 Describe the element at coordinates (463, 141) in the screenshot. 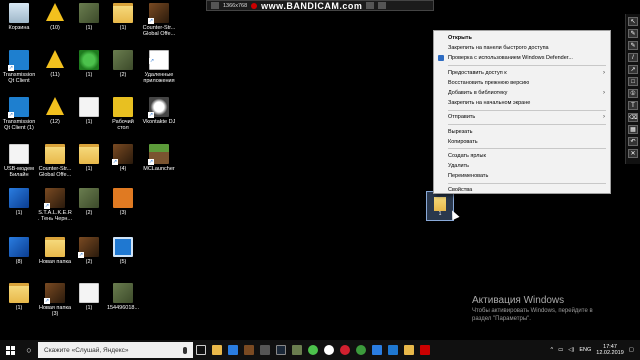

I see `menu-item-label: Копировать` at that location.